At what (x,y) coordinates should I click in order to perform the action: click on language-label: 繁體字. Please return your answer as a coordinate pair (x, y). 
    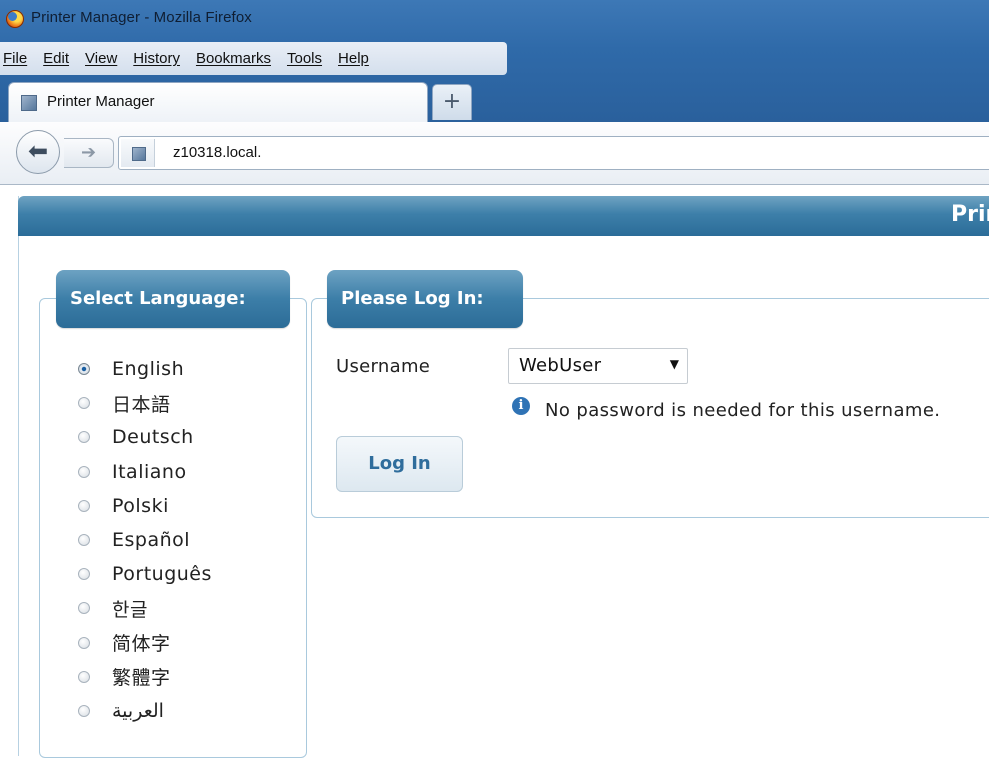
    Looking at the image, I should click on (141, 678).